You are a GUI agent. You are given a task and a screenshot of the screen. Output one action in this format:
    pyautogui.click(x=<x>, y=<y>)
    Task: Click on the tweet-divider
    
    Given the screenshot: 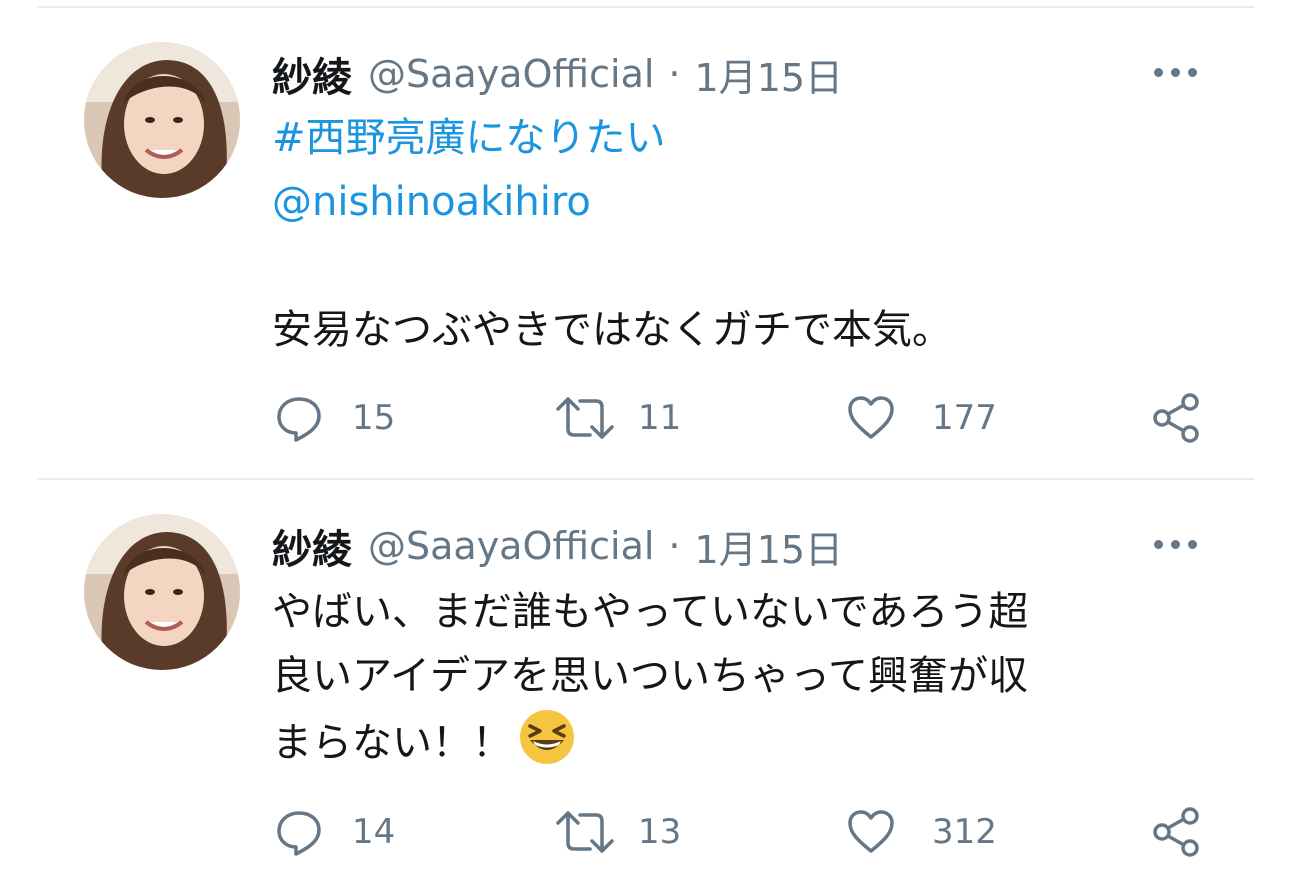 What is the action you would take?
    pyautogui.click(x=645, y=479)
    